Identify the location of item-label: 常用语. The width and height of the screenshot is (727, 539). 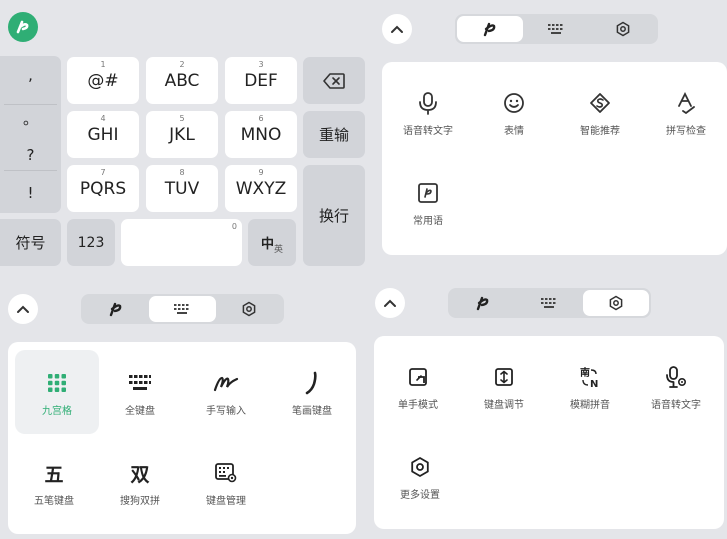
(428, 221).